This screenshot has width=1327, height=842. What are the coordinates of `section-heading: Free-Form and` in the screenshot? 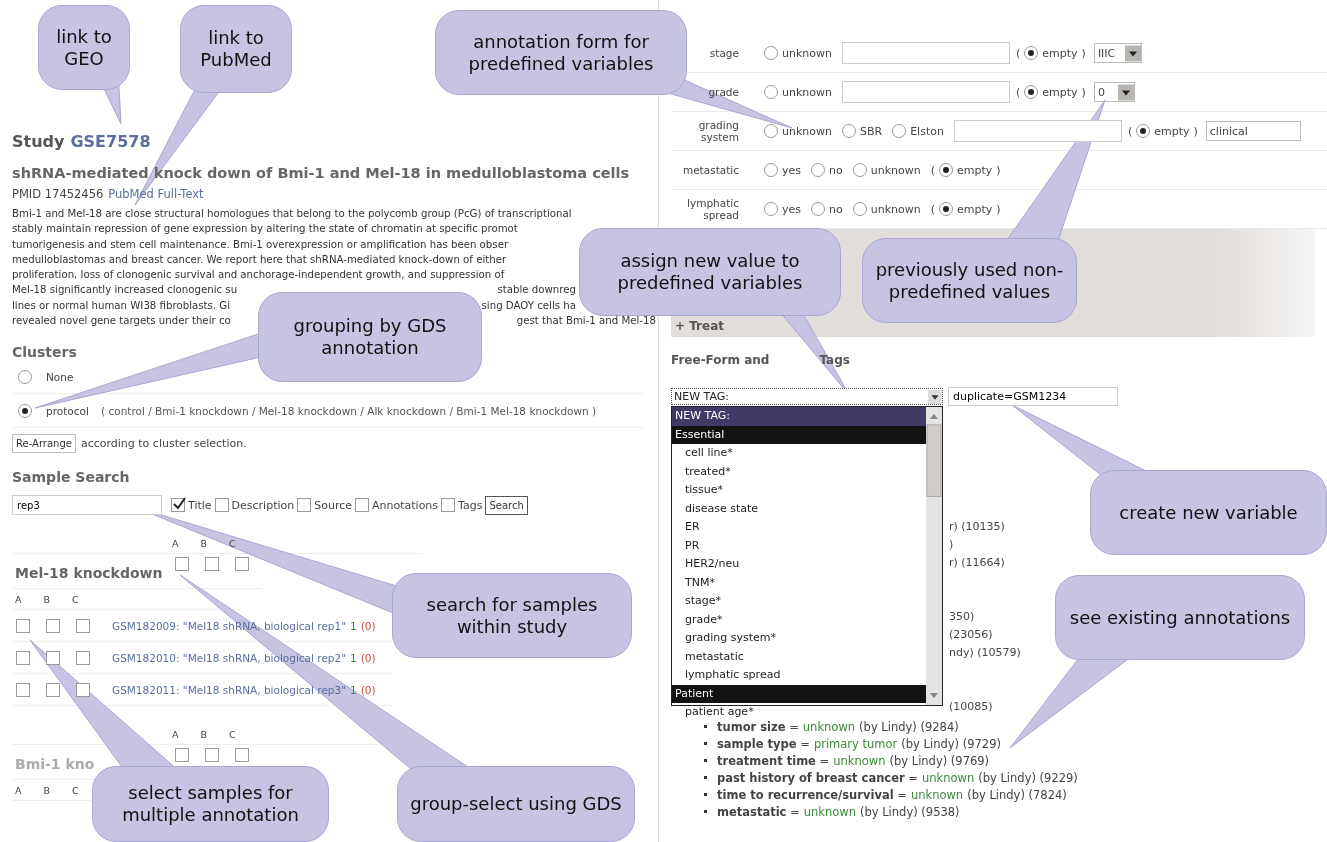 It's located at (720, 360).